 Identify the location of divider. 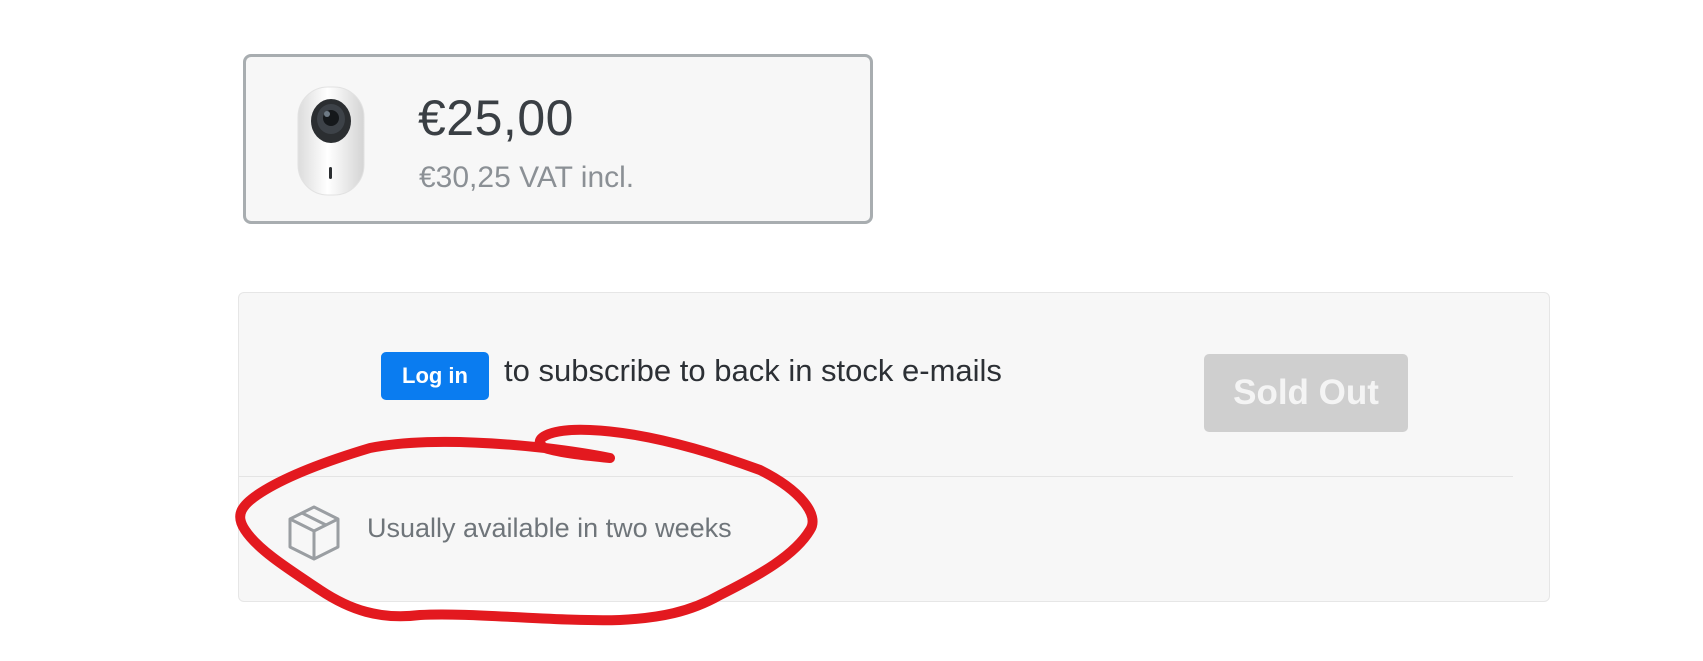
(876, 476).